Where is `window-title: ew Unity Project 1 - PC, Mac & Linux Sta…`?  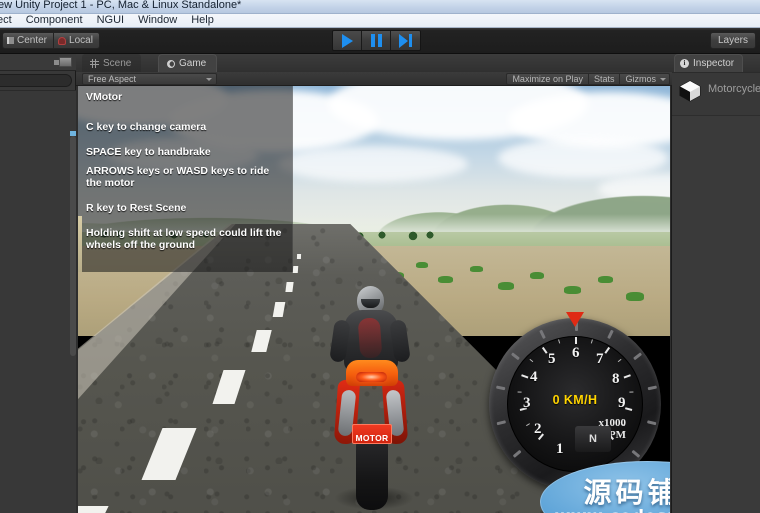 window-title: ew Unity Project 1 - PC, Mac & Linux Sta… is located at coordinates (121, 5).